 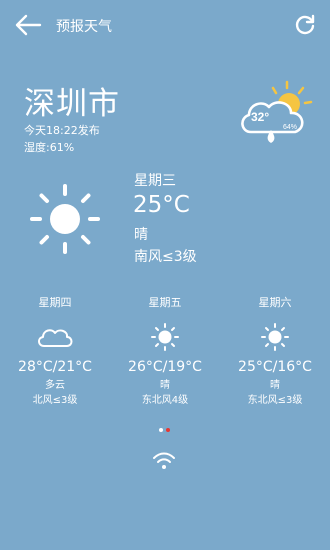 I want to click on cloud-icon, so click(x=55, y=338).